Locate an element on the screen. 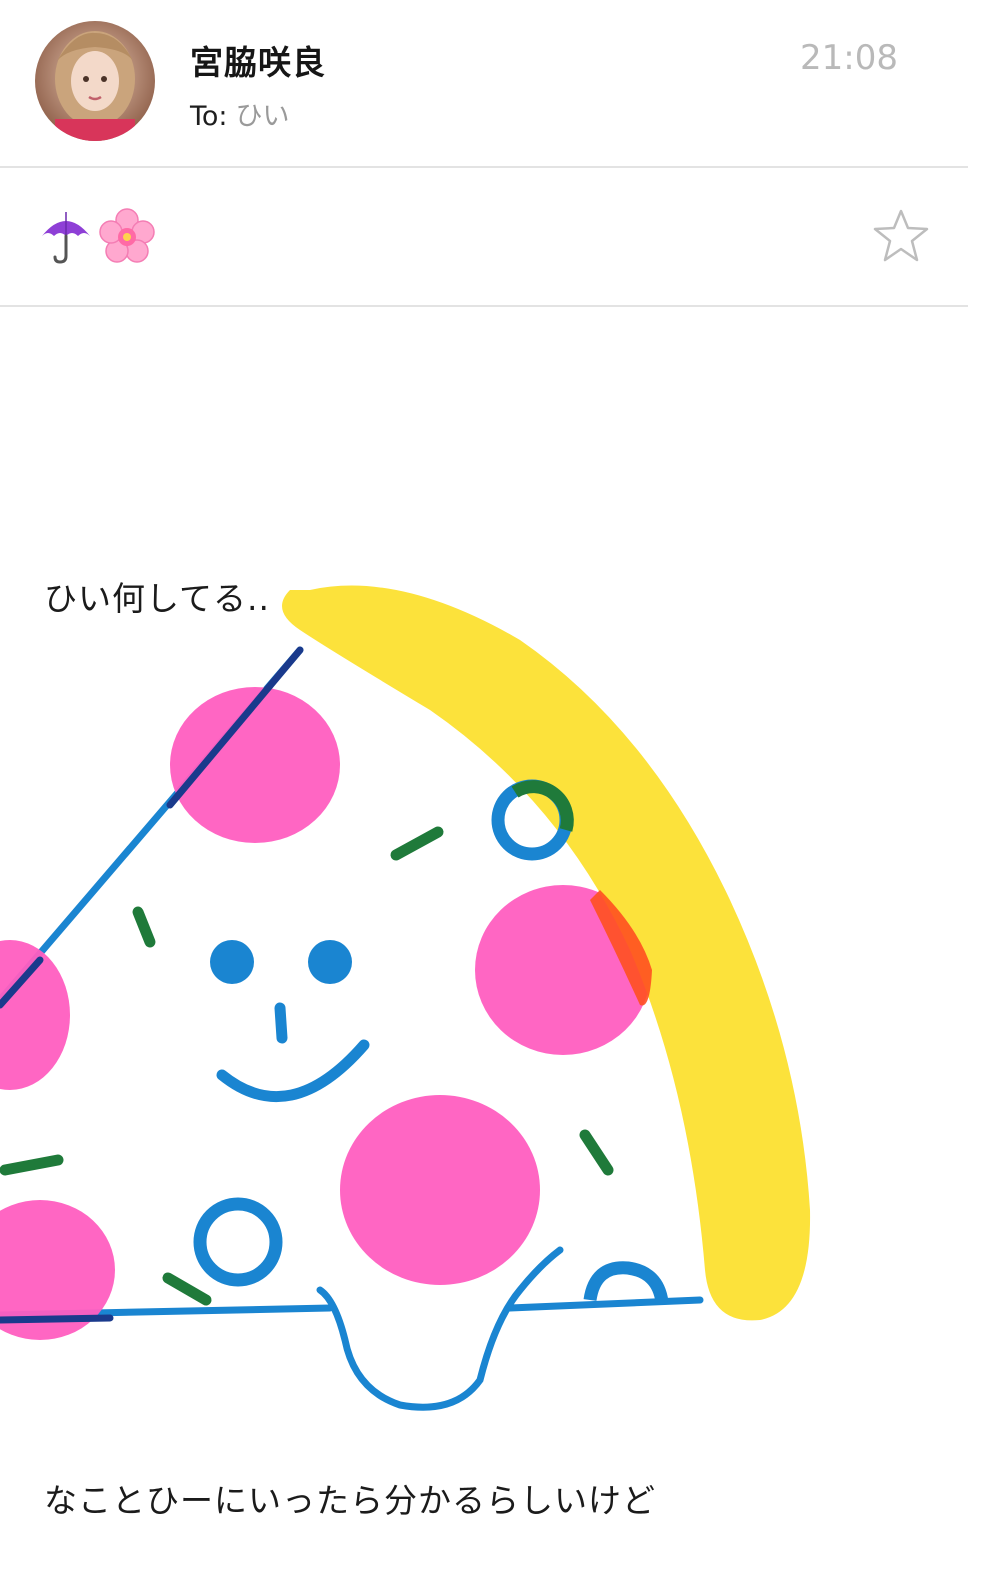  message-line-2: なことひーにいったら分かるらしいけど is located at coordinates (350, 1500).